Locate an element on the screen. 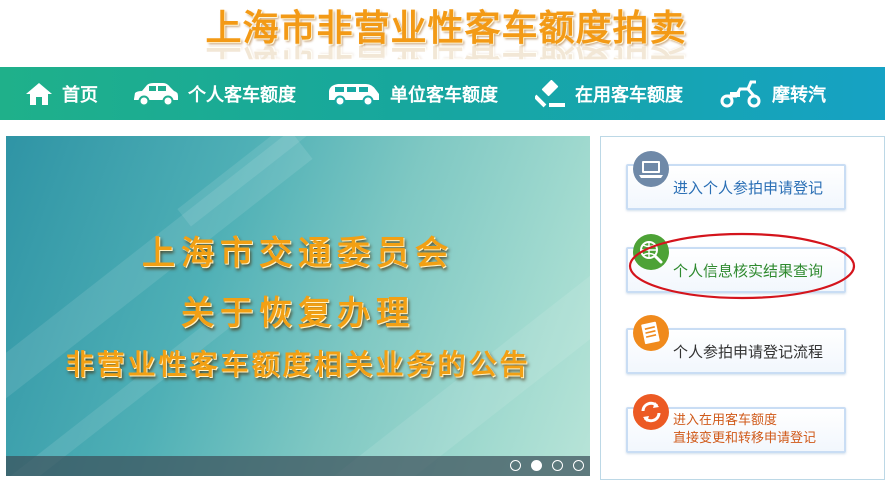 Image resolution: width=892 pixels, height=498 pixels. banner-line-2: 关于恢复办理 is located at coordinates (298, 312).